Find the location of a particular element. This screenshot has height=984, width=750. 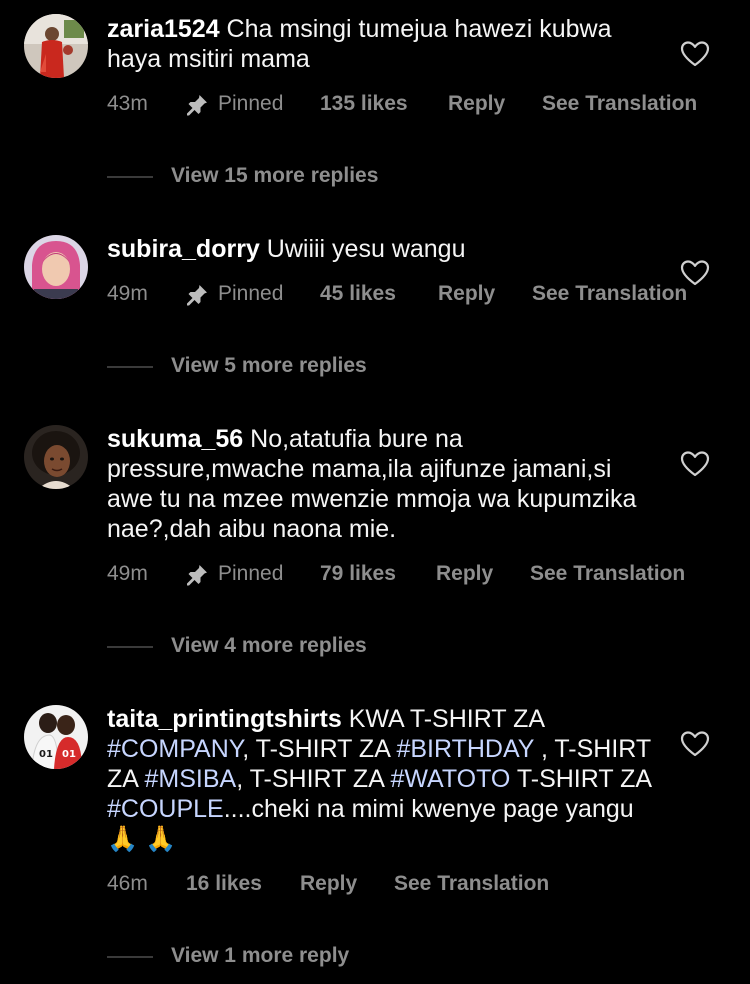

likes-count: 135 likes is located at coordinates (364, 104).